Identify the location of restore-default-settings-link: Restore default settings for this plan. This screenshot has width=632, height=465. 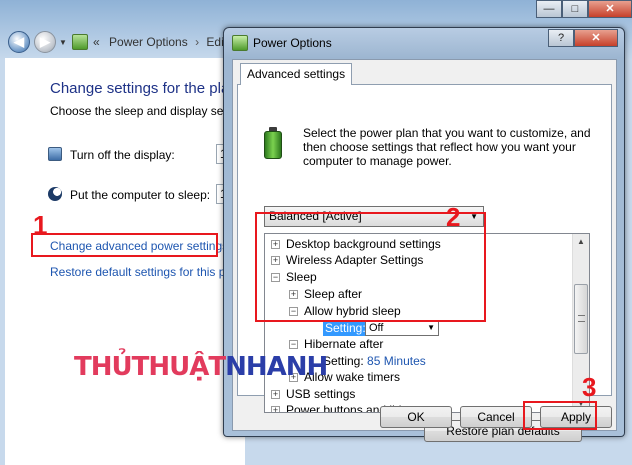
(145, 272).